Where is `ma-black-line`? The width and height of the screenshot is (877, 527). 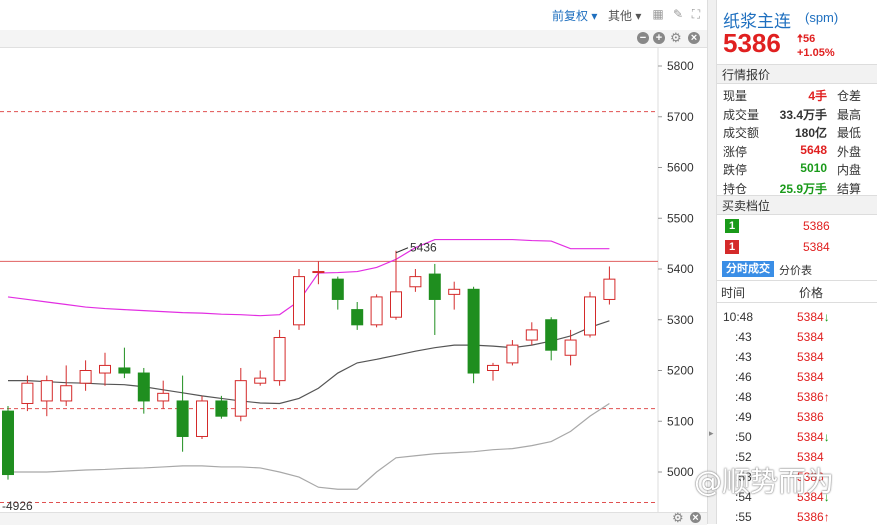 ma-black-line is located at coordinates (309, 362).